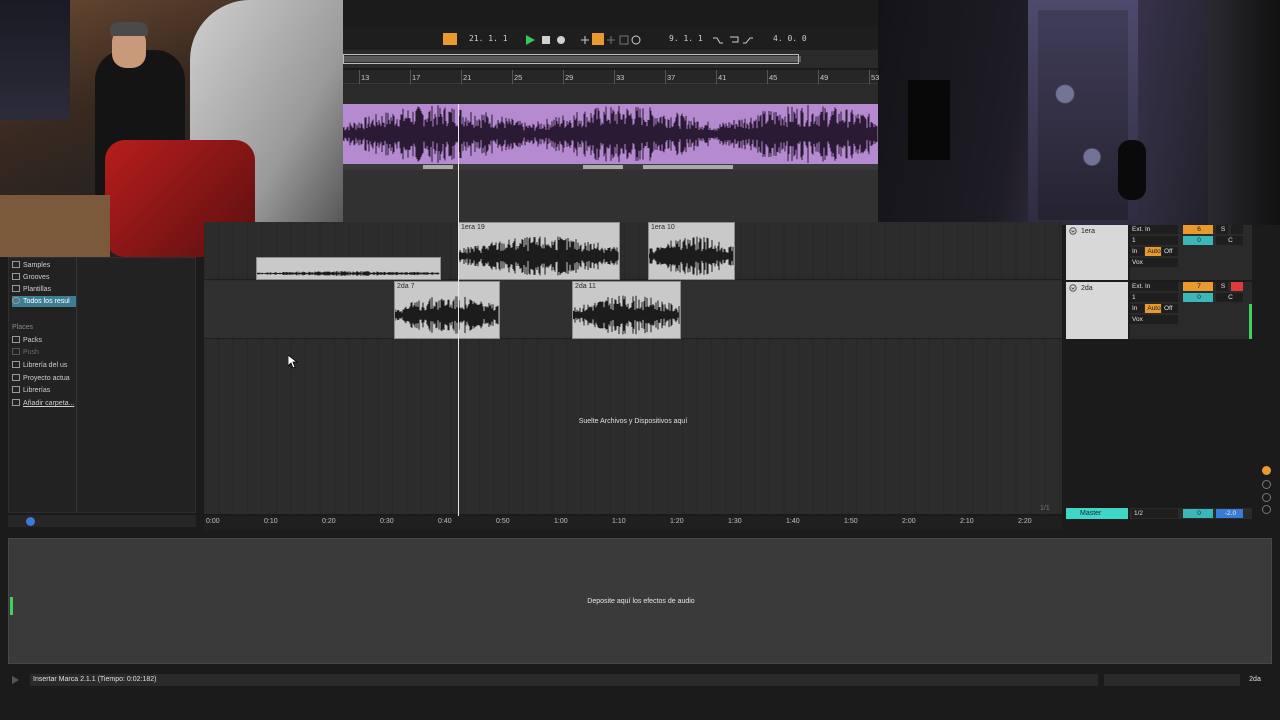 This screenshot has width=1280, height=720. Describe the element at coordinates (329, 521) in the screenshot. I see `time-label: 0:20` at that location.